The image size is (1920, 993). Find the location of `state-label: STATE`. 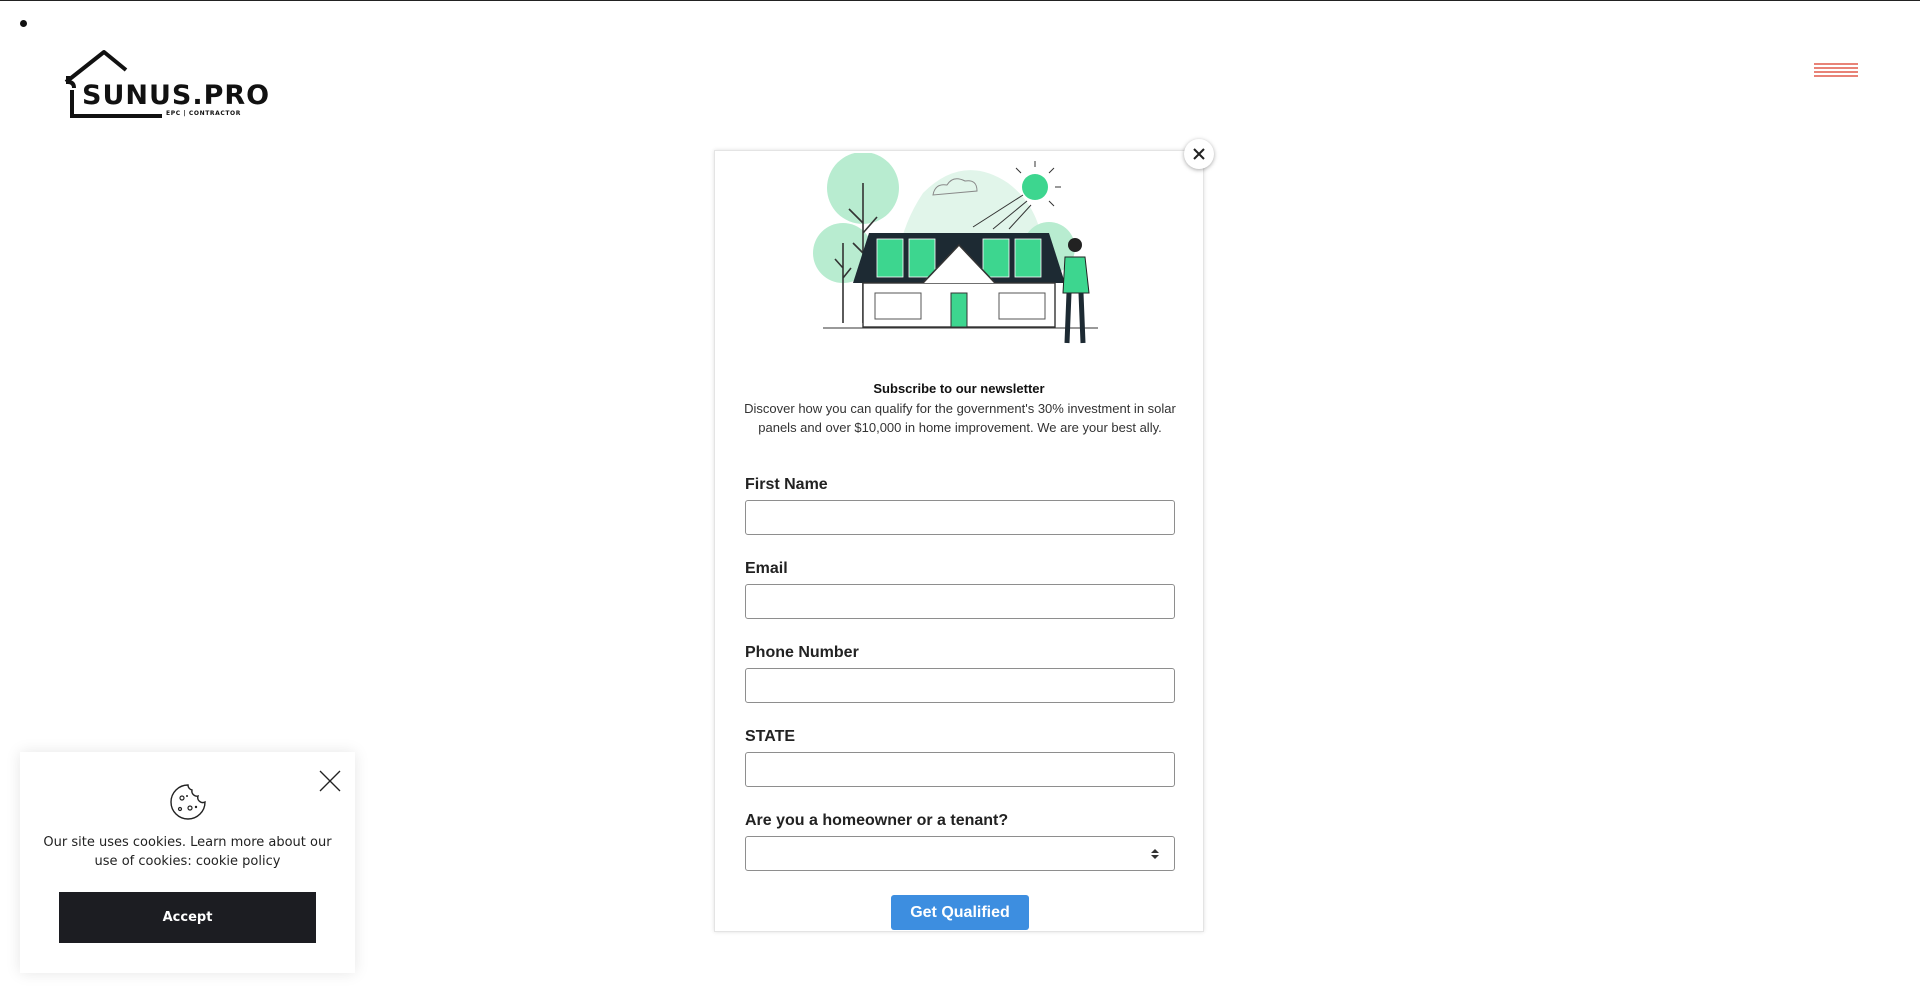

state-label: STATE is located at coordinates (770, 736).